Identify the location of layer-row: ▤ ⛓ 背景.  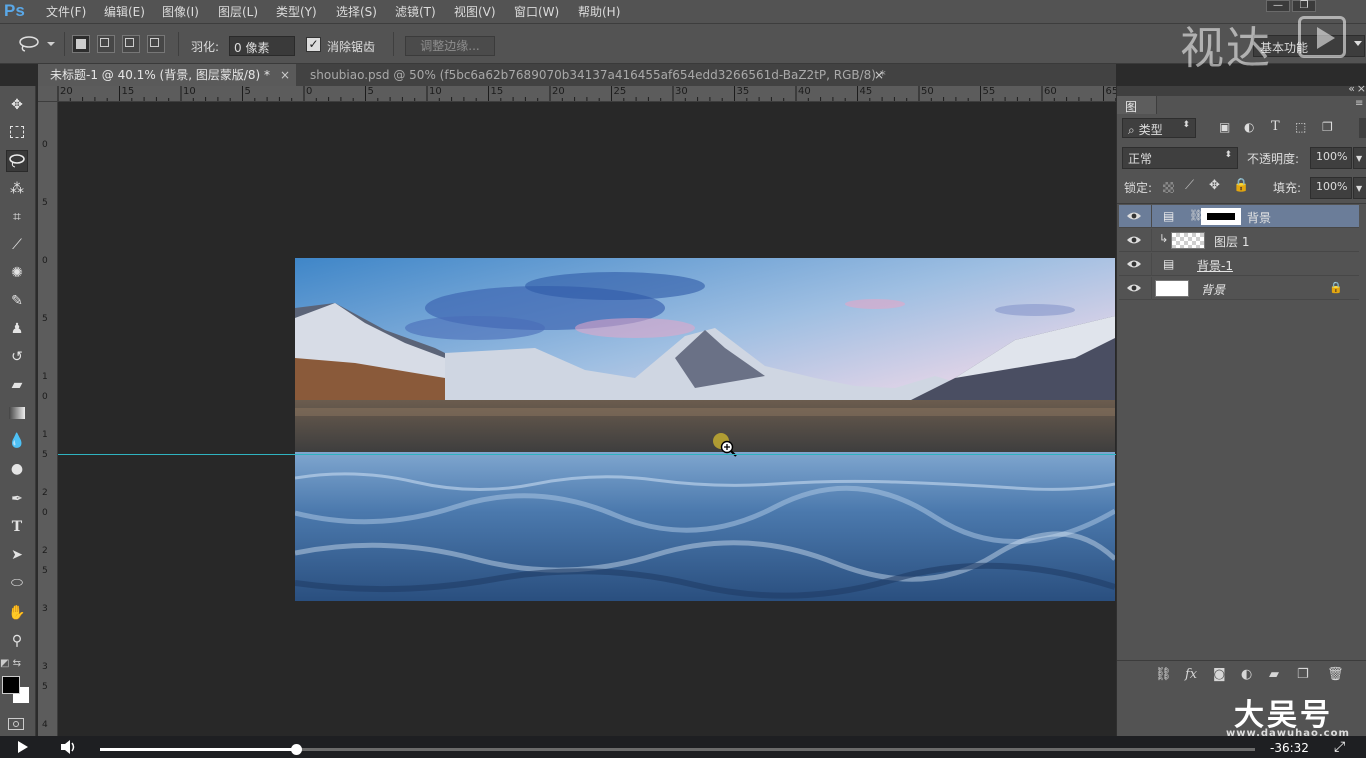
(1239, 216).